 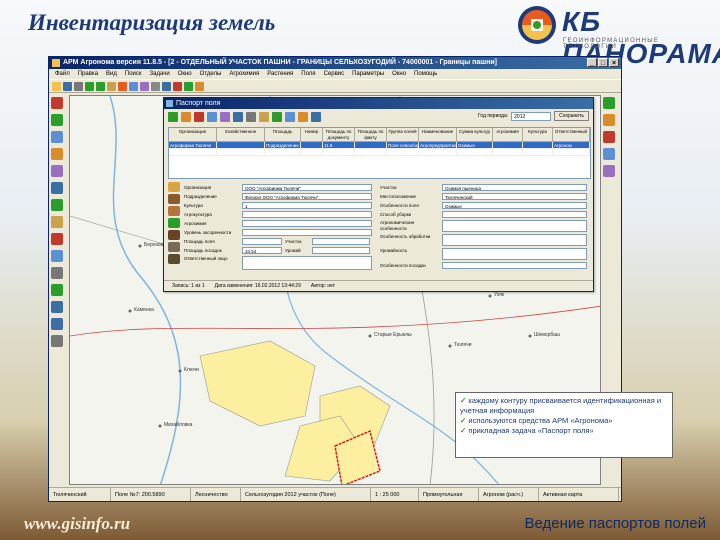 What do you see at coordinates (199, 117) in the screenshot?
I see `delete-record-icon` at bounding box center [199, 117].